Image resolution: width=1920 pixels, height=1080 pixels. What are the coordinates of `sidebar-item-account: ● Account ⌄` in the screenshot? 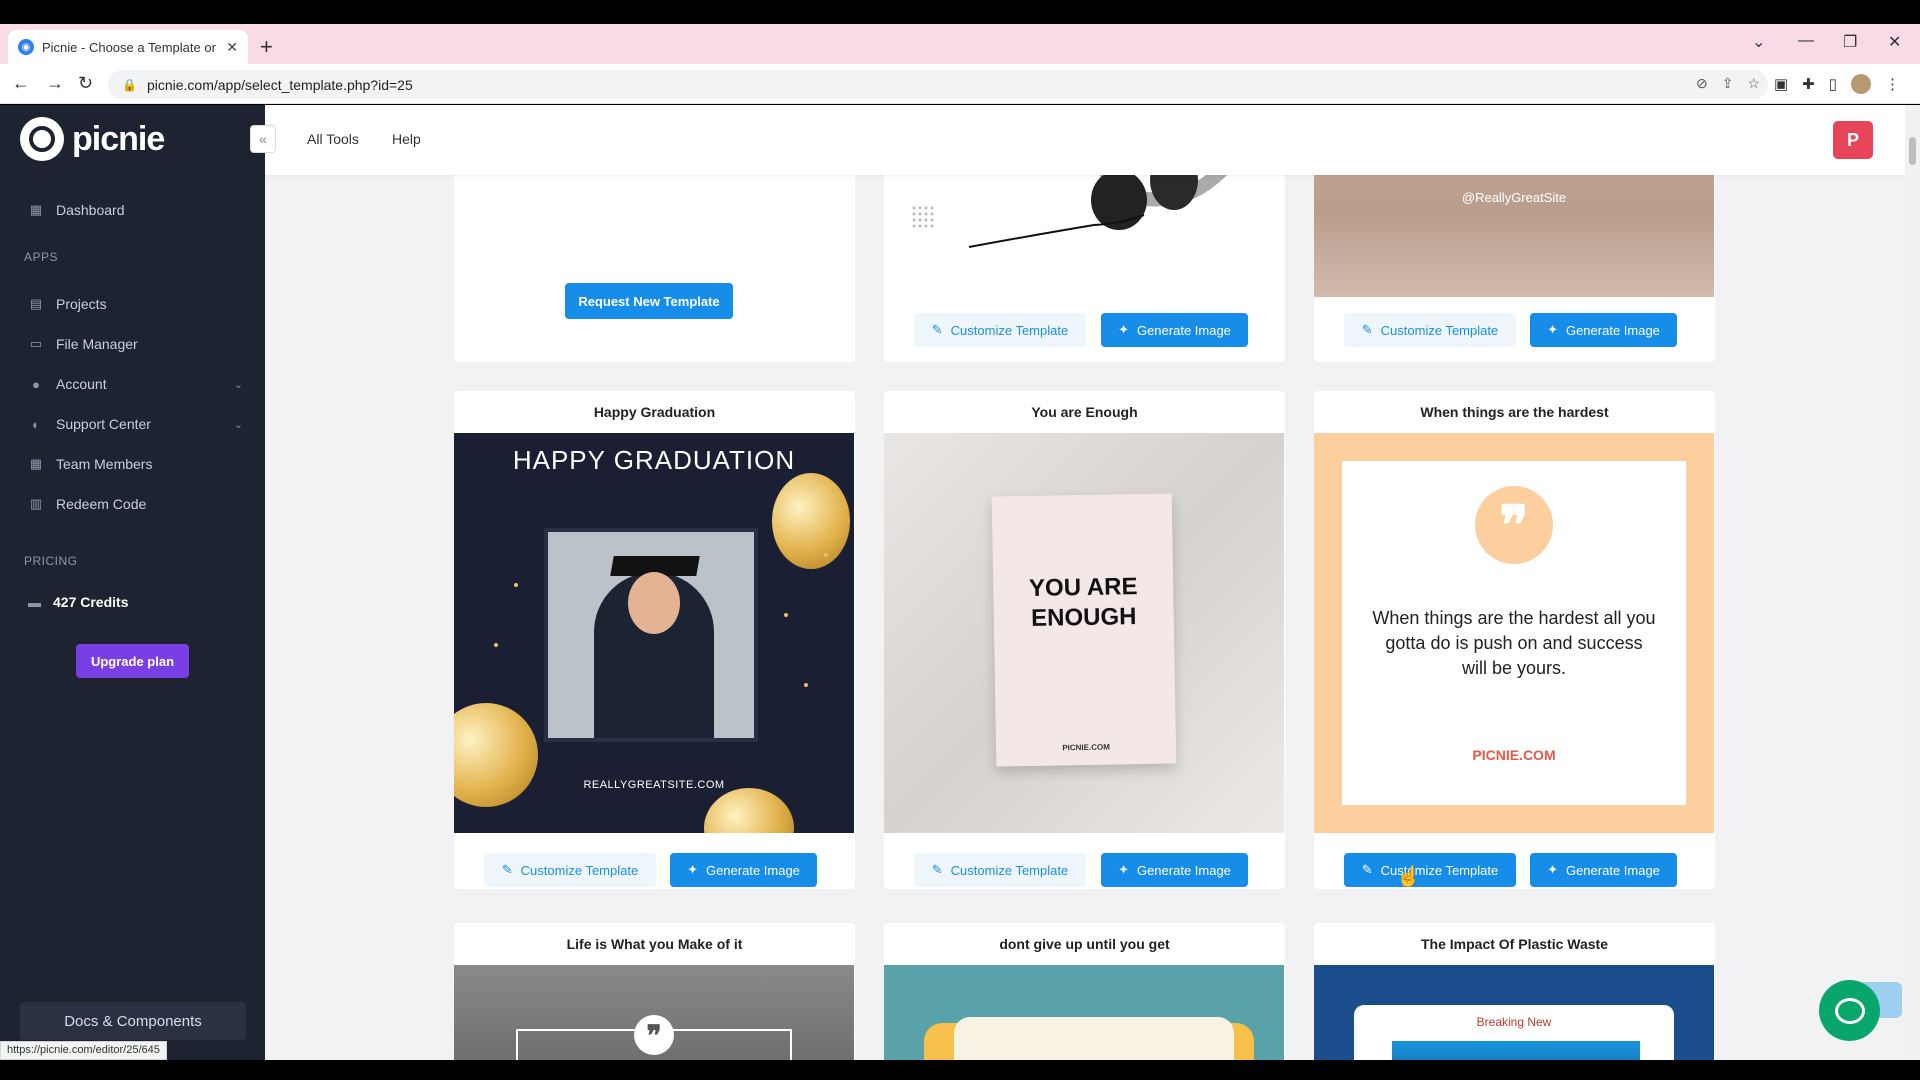 It's located at (135, 384).